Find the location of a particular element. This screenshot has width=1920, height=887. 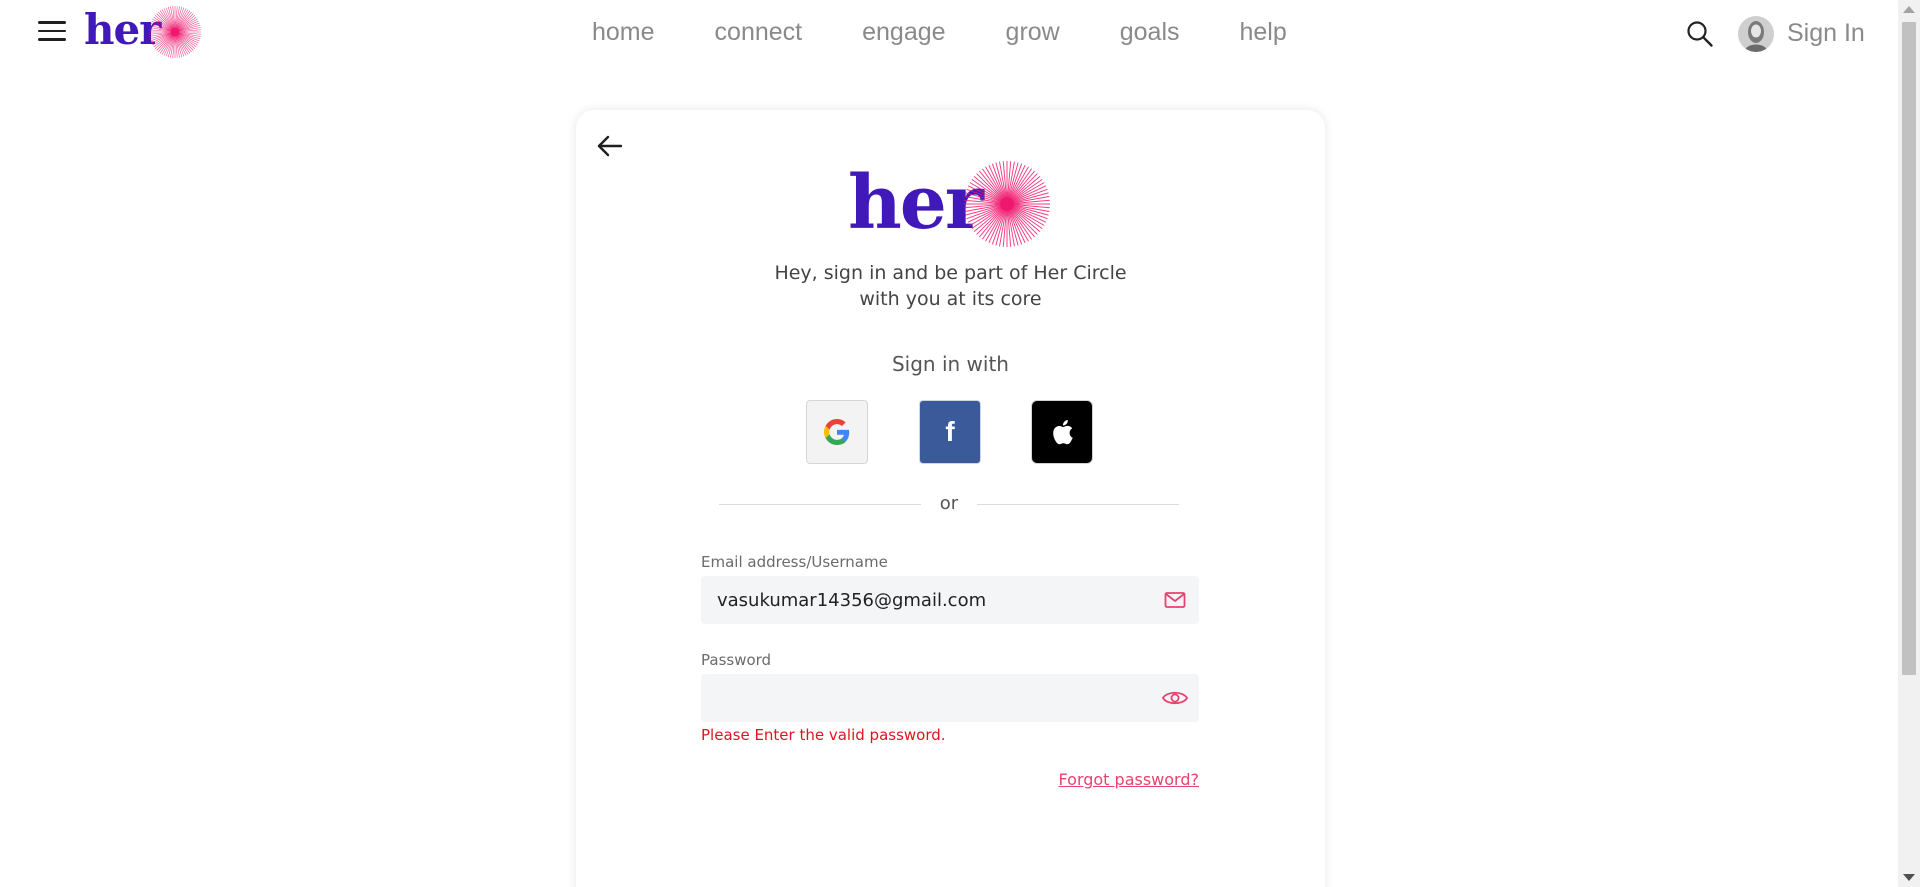

facebook-sign-in-button: f is located at coordinates (950, 432).